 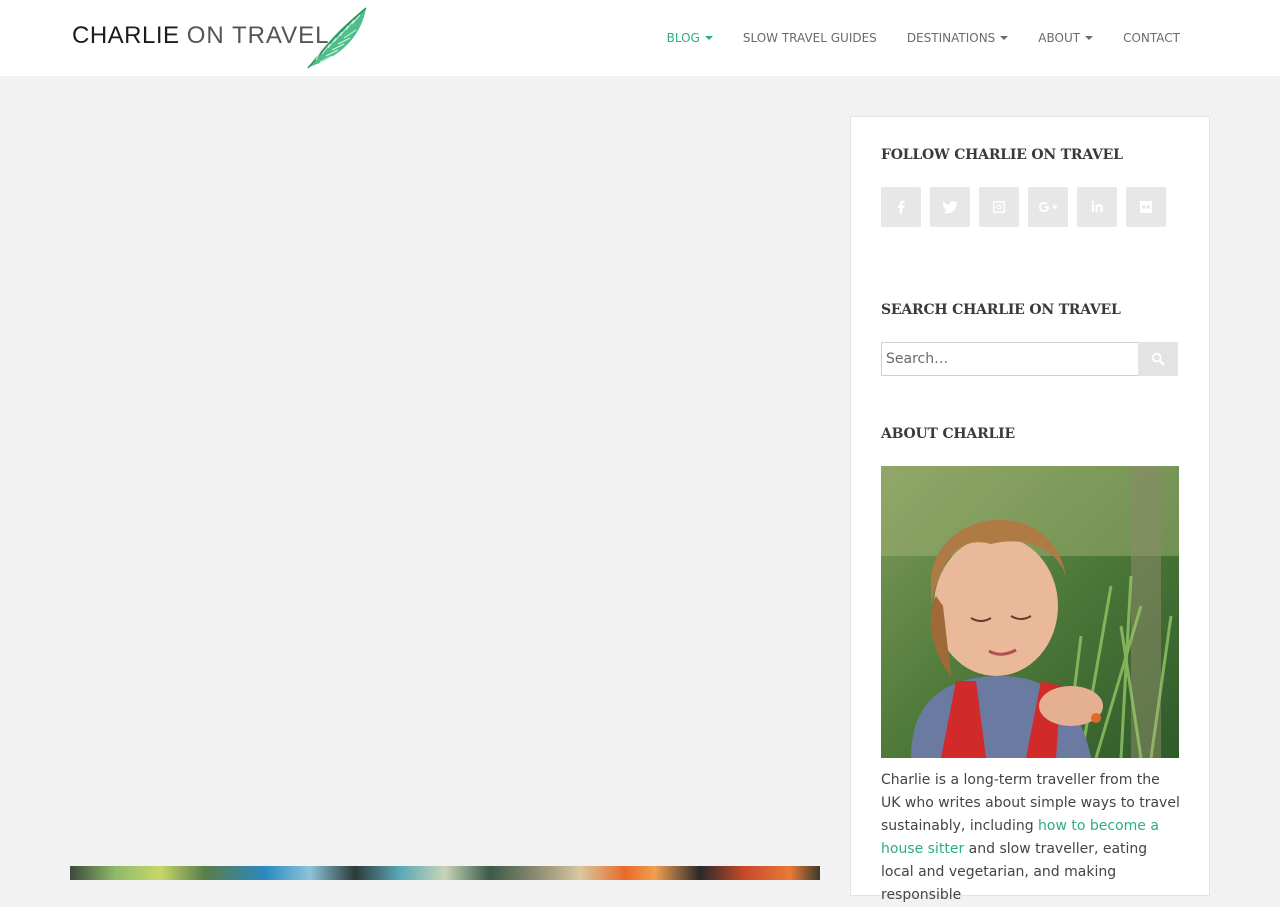 What do you see at coordinates (1030, 612) in the screenshot?
I see `author-photo` at bounding box center [1030, 612].